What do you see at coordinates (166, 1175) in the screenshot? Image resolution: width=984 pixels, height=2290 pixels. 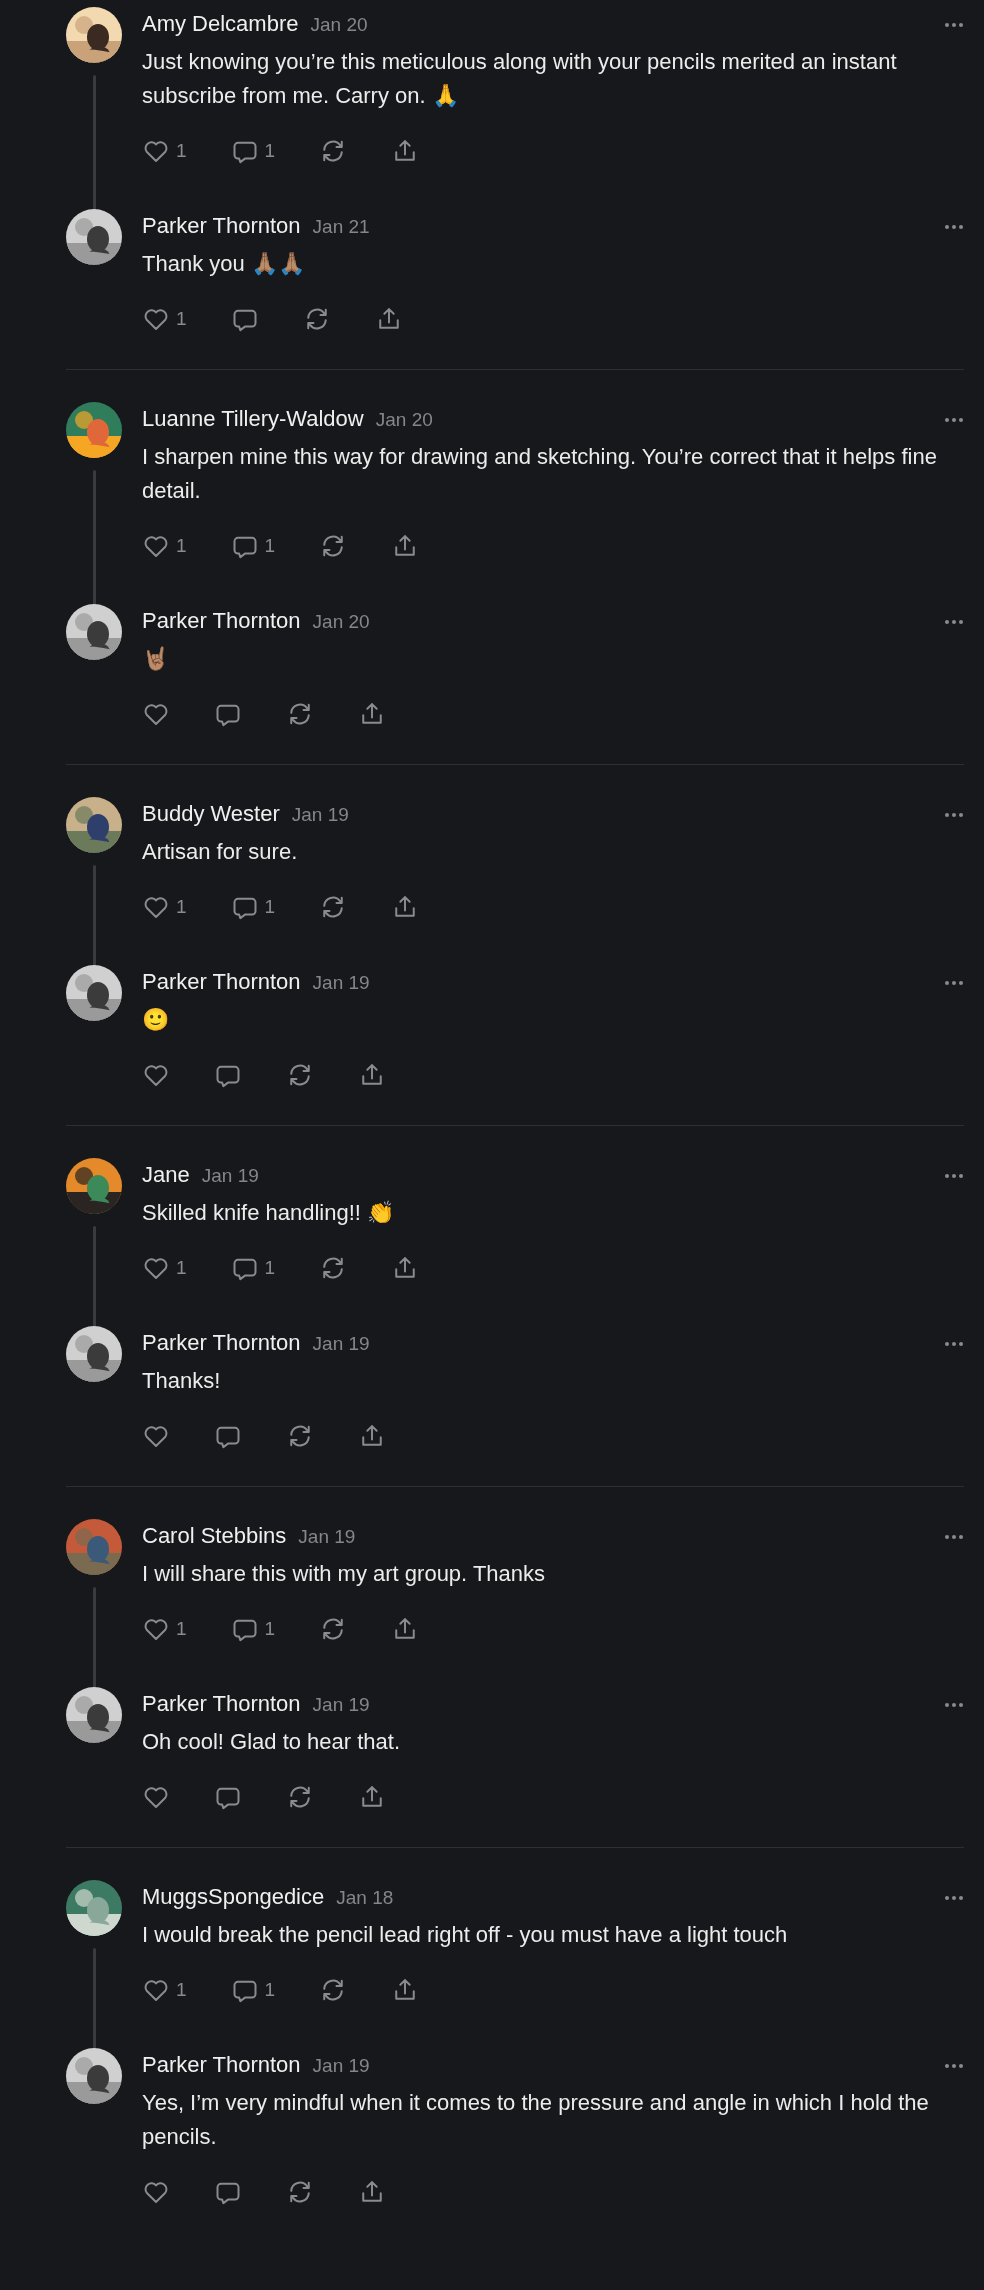 I see `author-name: Jane` at bounding box center [166, 1175].